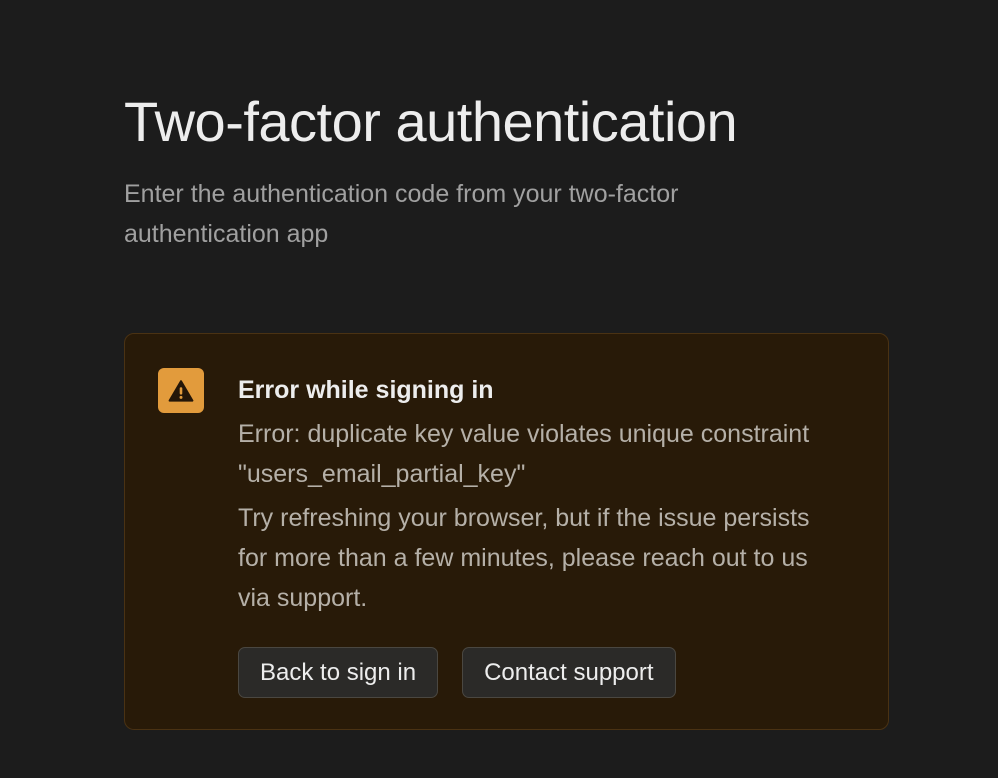 The height and width of the screenshot is (778, 998). Describe the element at coordinates (569, 672) in the screenshot. I see `contact-support-button: Contact support` at that location.